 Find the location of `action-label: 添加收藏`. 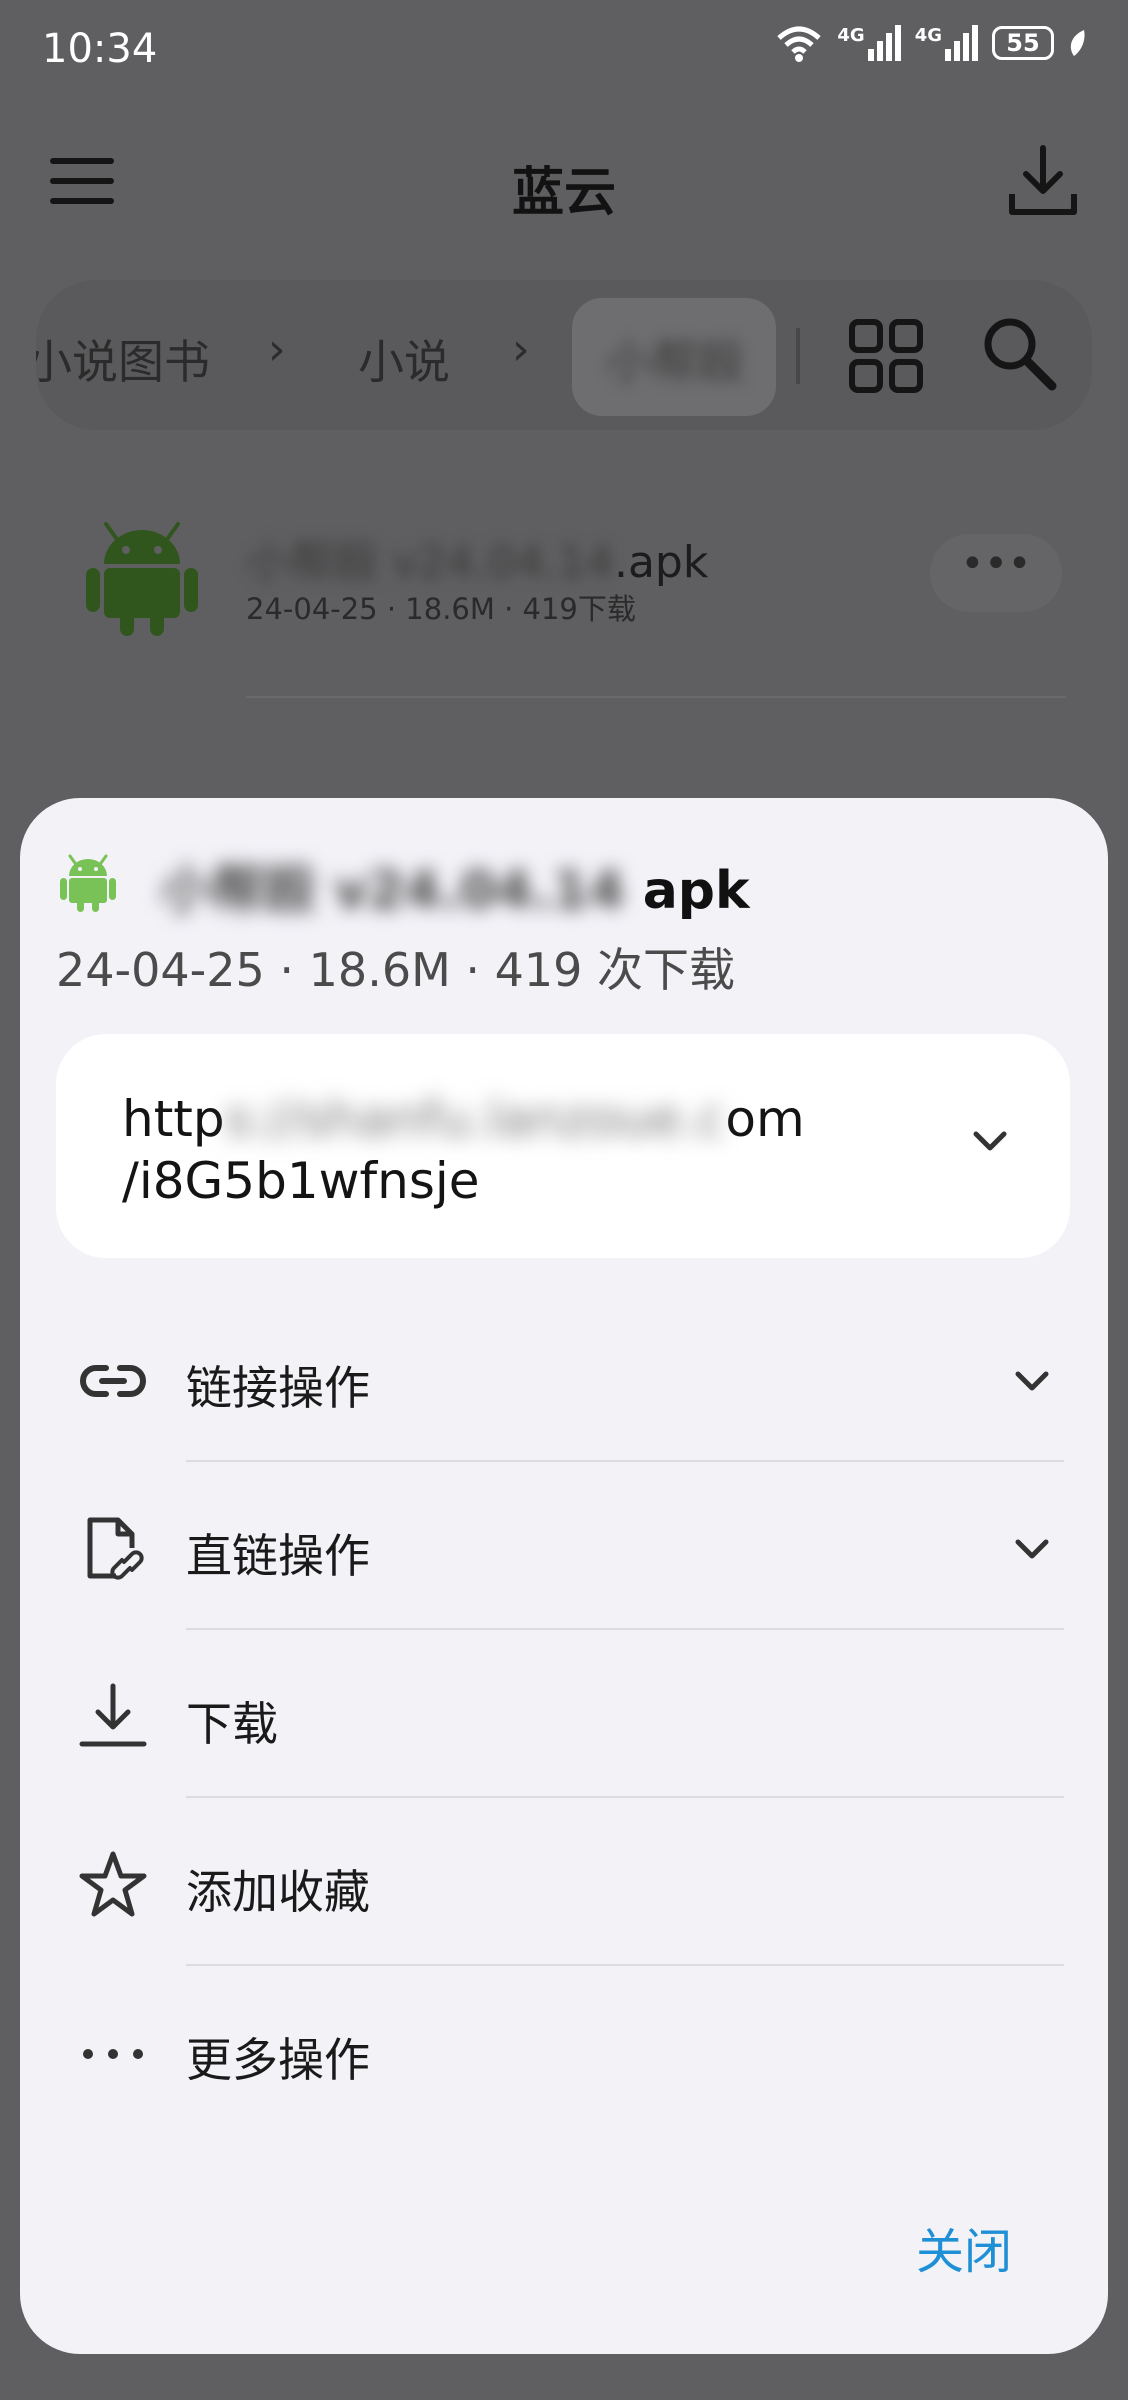

action-label: 添加收藏 is located at coordinates (278, 1892).